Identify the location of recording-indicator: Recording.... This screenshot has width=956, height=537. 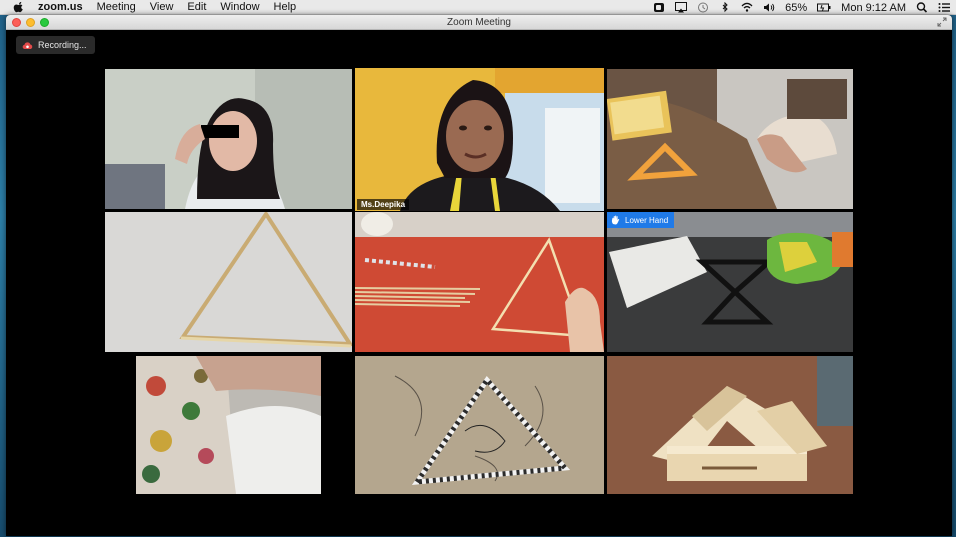
(55, 45).